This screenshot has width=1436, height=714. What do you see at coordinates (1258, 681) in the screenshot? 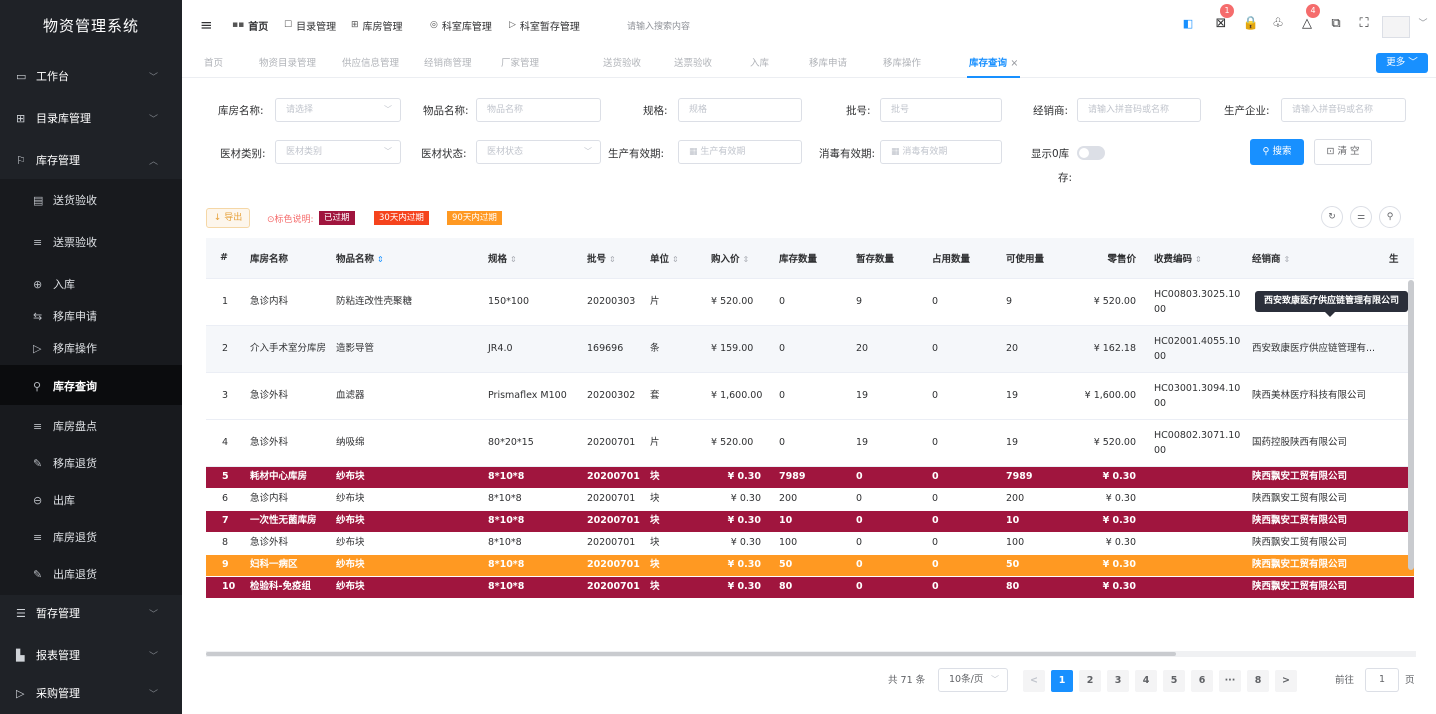
I see `page-8-button: 8` at bounding box center [1258, 681].